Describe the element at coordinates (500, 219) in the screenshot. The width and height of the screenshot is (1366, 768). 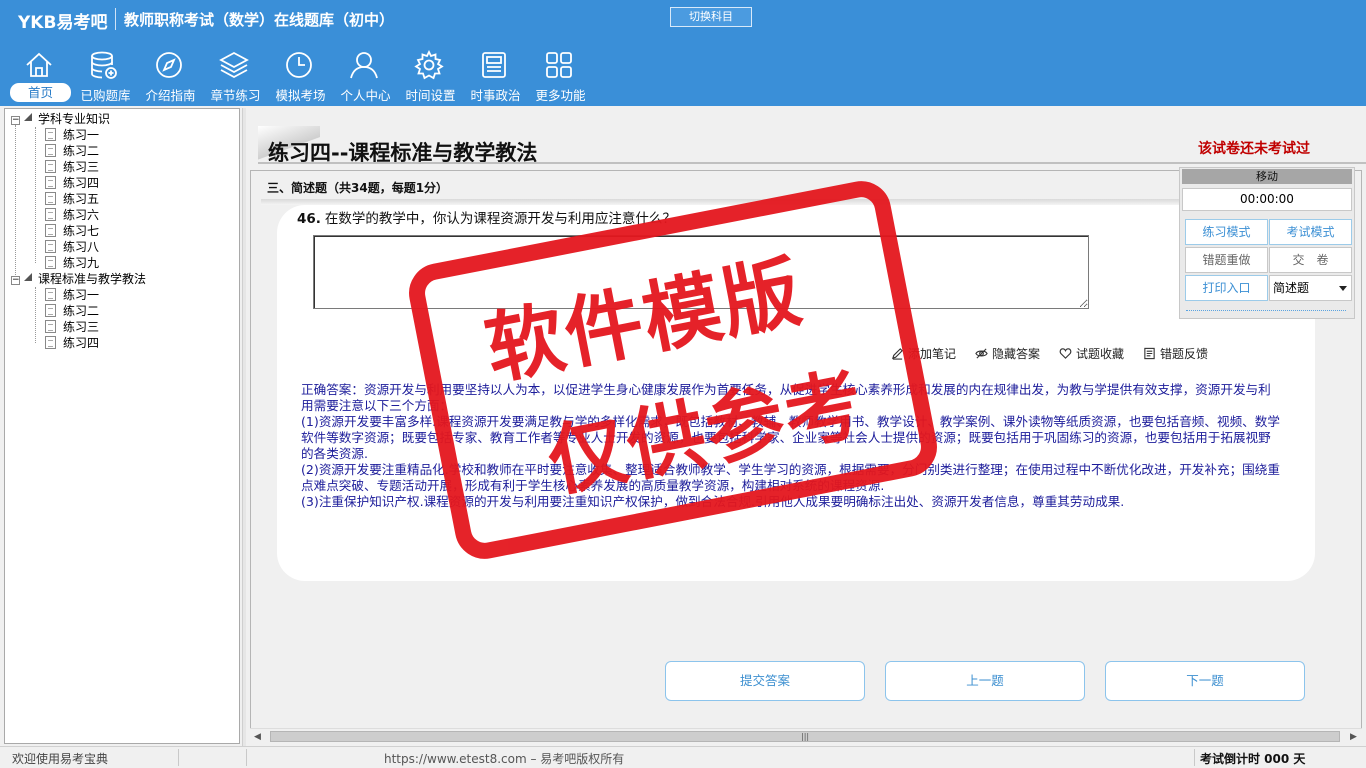
I see `question-stem: 在数学的教学中，你认为课程资源开发与利用应注意什么？` at that location.